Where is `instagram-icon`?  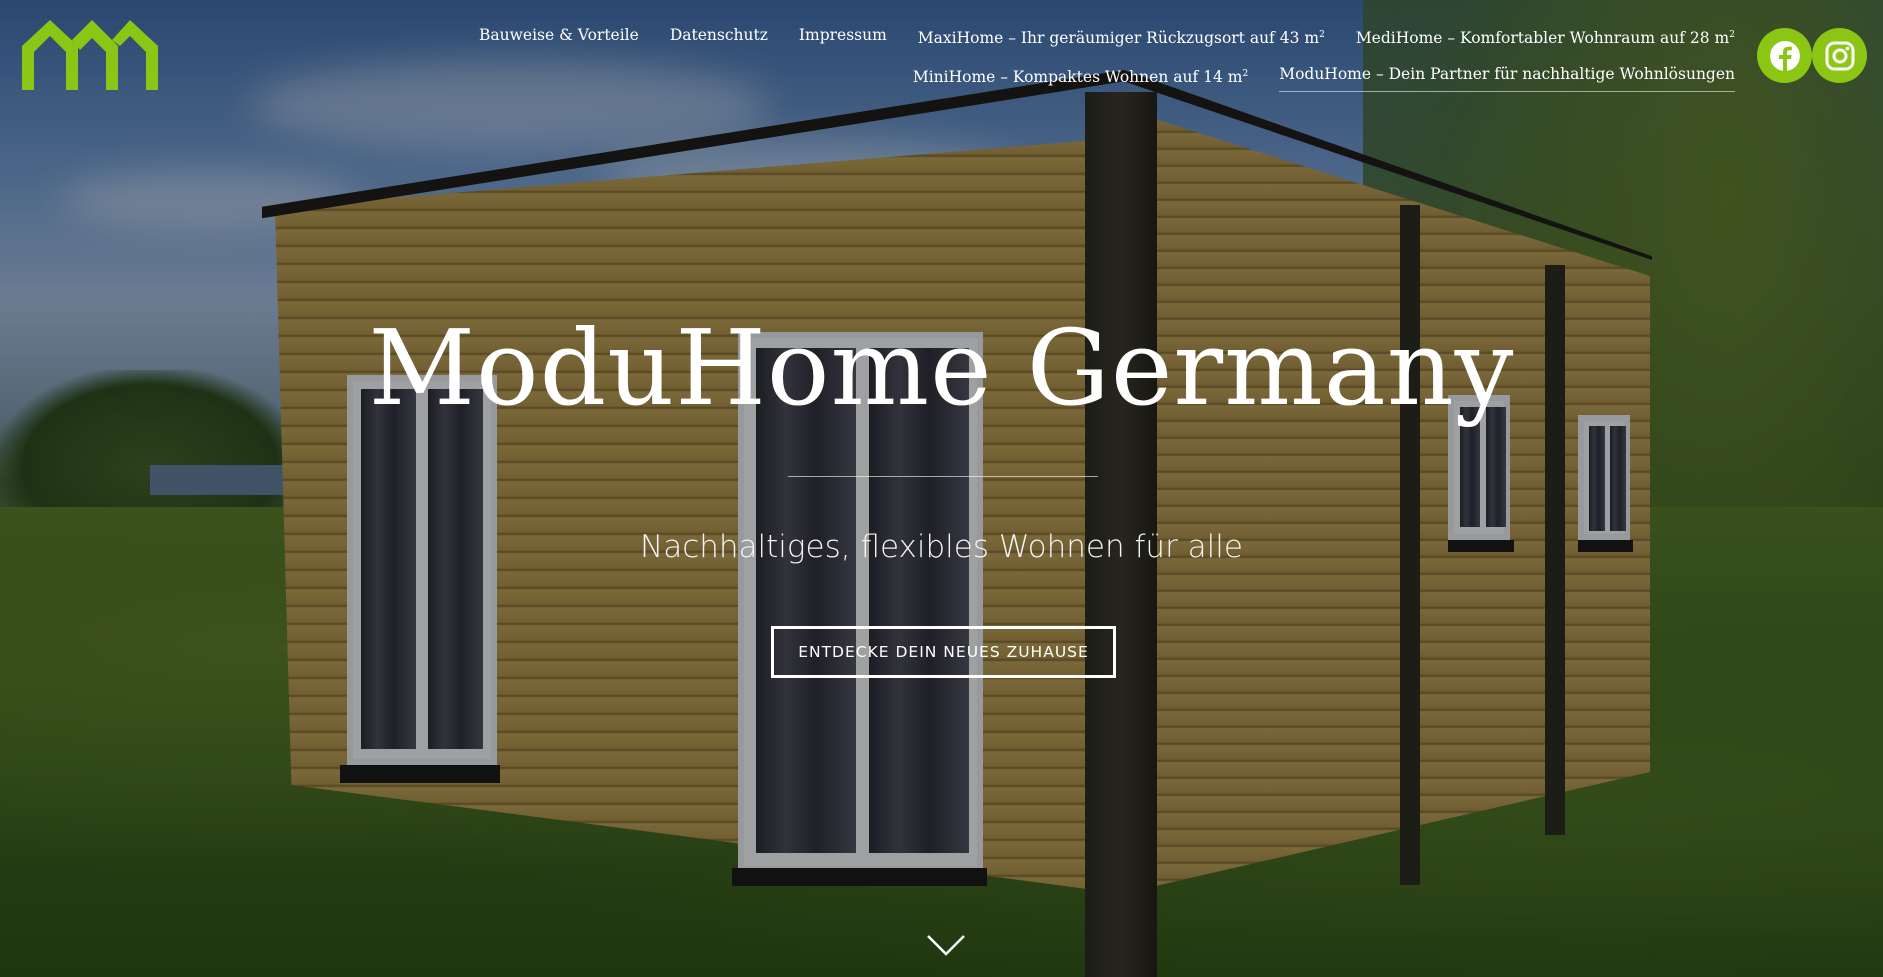
instagram-icon is located at coordinates (1839, 55).